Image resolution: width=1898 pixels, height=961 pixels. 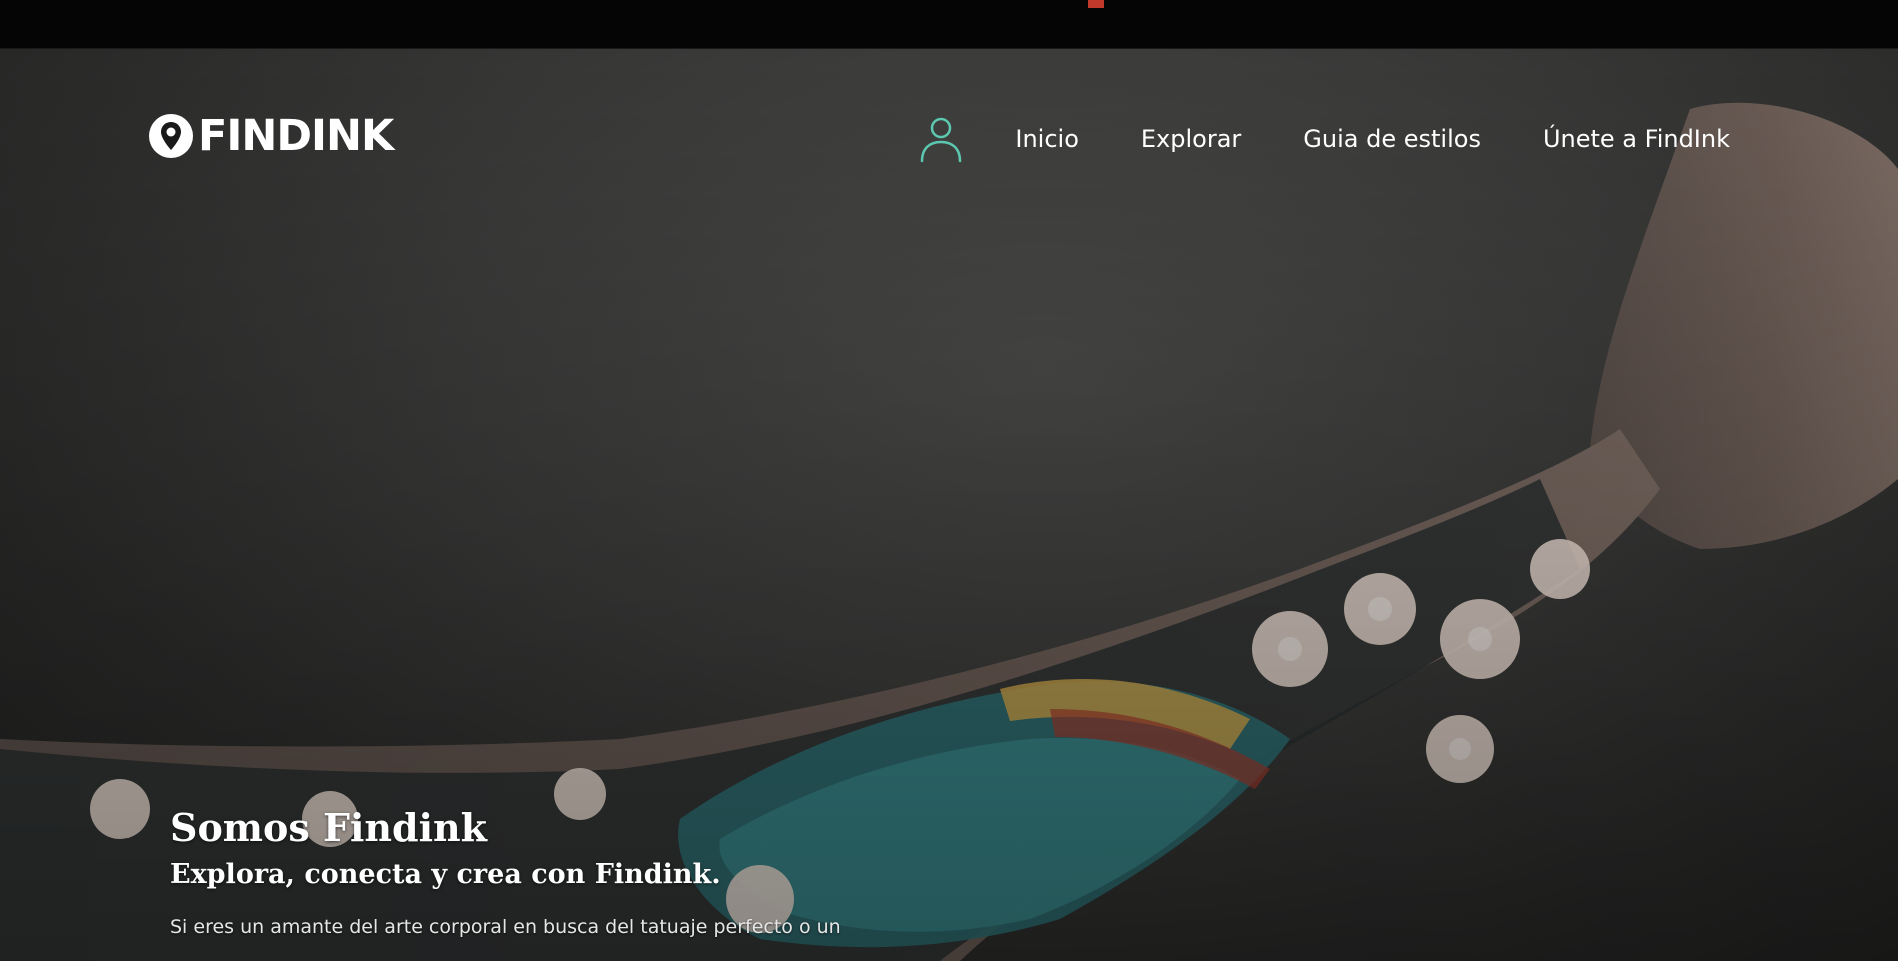 What do you see at coordinates (941, 139) in the screenshot?
I see `user-icon` at bounding box center [941, 139].